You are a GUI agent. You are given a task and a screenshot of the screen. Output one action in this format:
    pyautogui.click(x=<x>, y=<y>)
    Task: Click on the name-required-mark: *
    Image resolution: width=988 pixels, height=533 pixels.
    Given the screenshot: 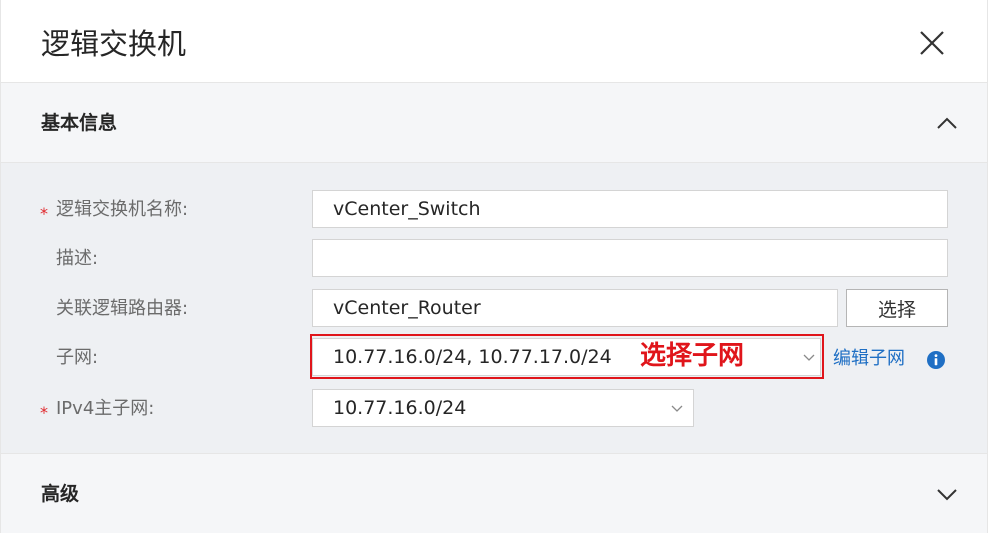 What is the action you would take?
    pyautogui.click(x=44, y=213)
    